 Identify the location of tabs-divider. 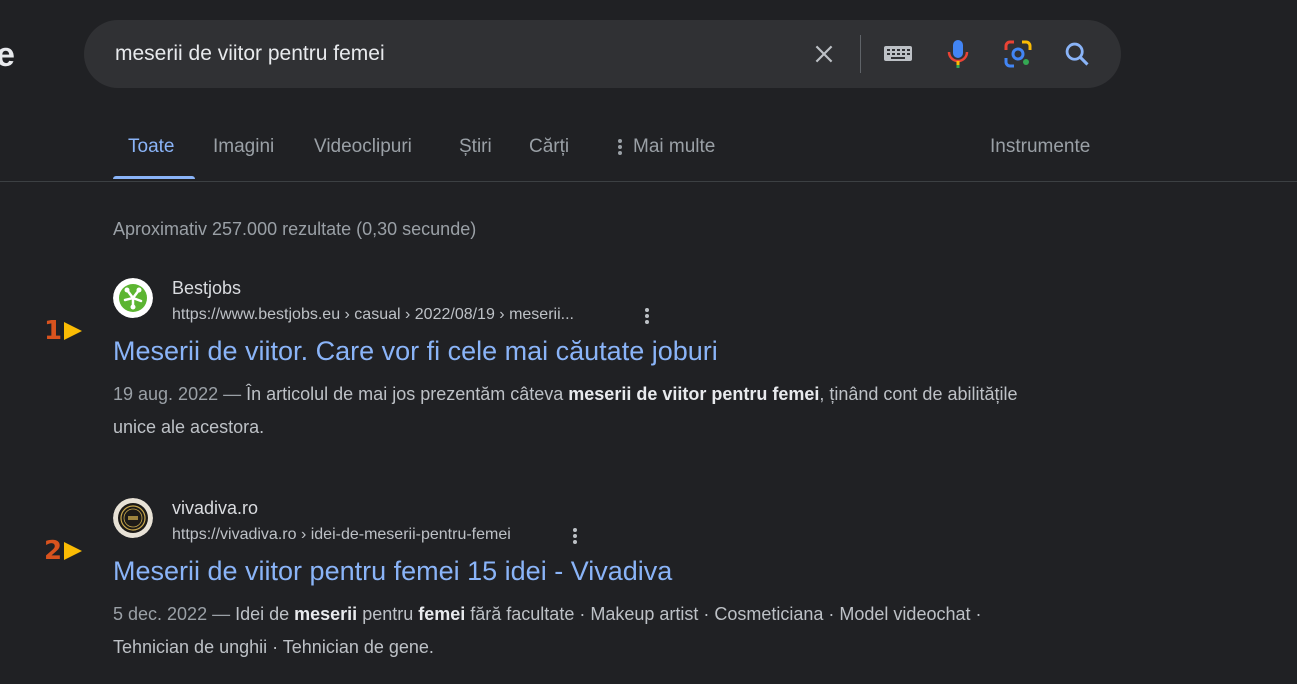
(648, 181).